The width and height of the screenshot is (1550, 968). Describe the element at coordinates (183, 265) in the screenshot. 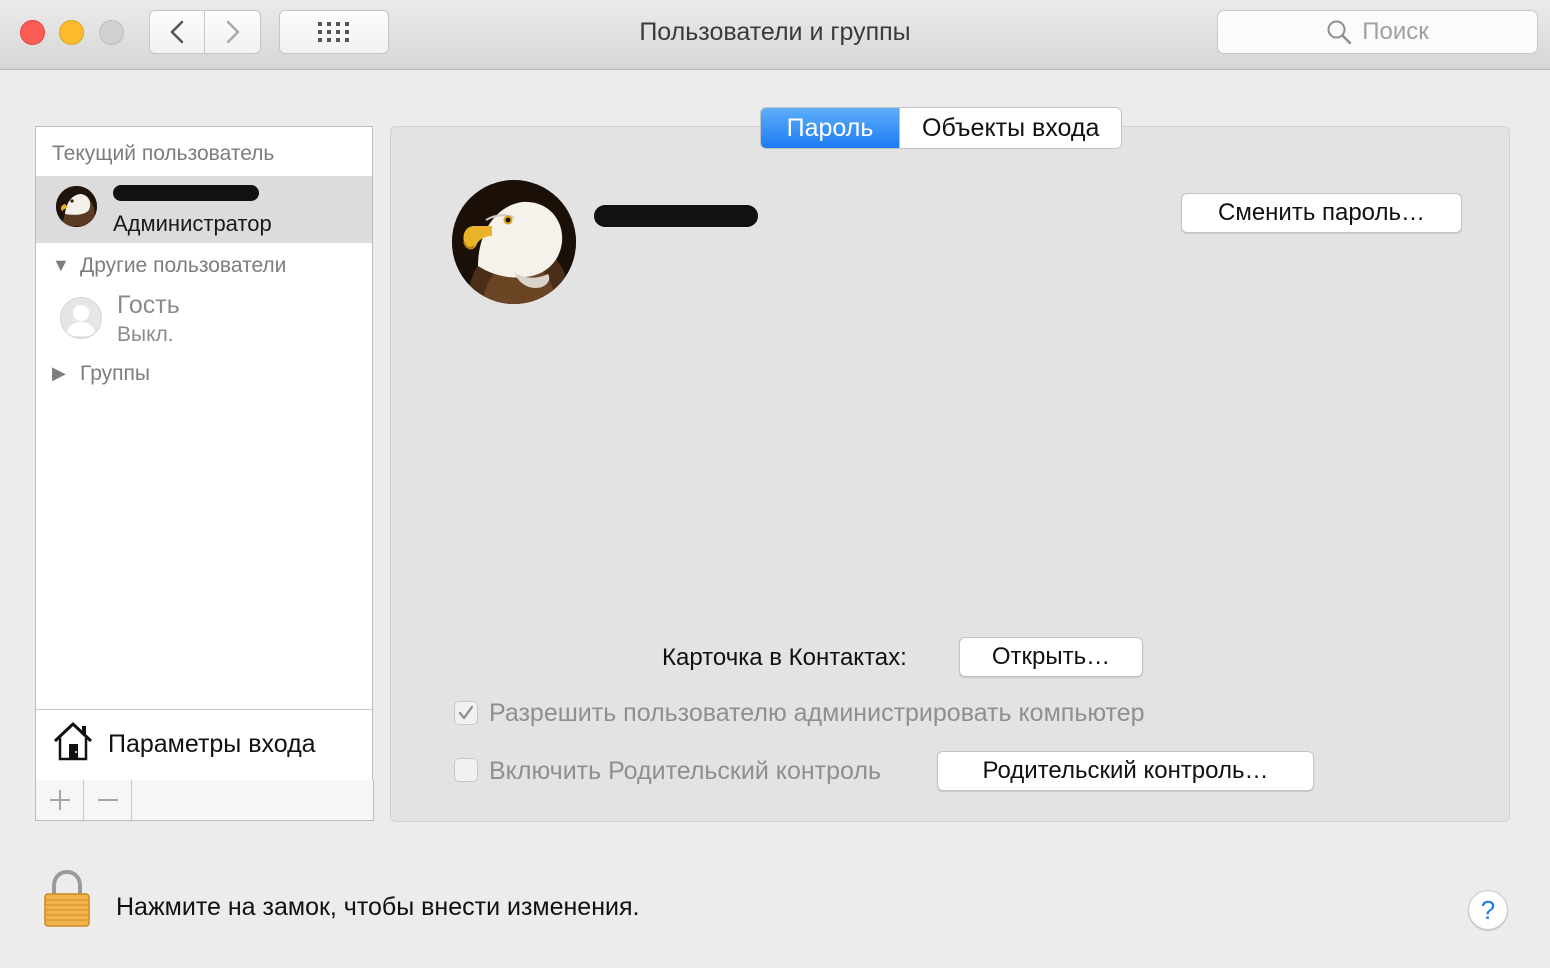

I see `other-users-header: Другие пользователи` at that location.